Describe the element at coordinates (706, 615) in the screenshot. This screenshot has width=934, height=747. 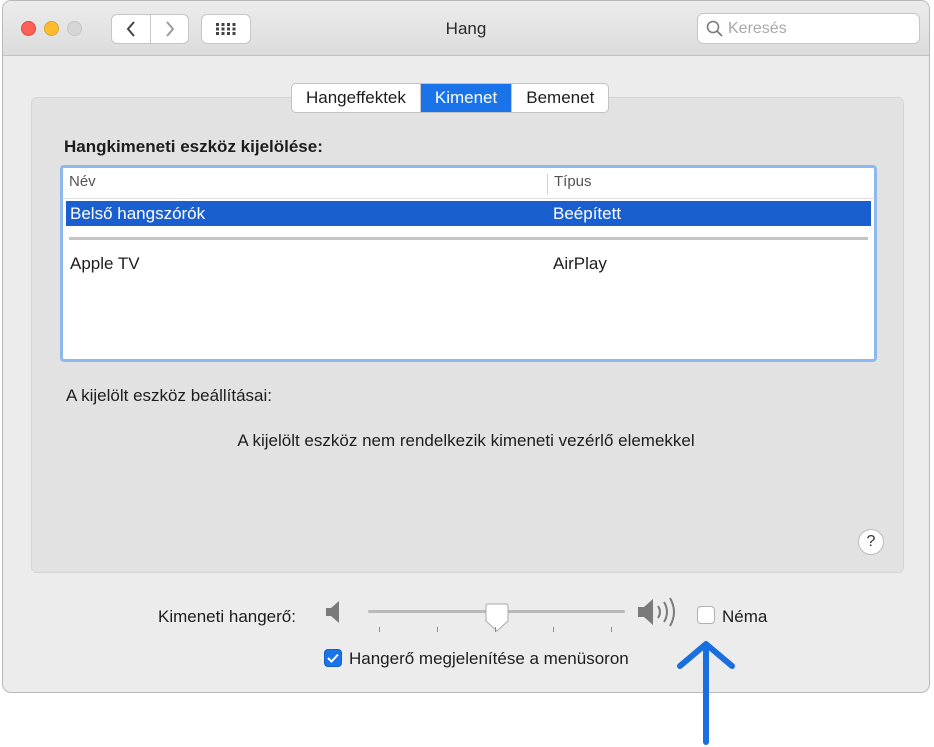
I see `mute-checkbox` at that location.